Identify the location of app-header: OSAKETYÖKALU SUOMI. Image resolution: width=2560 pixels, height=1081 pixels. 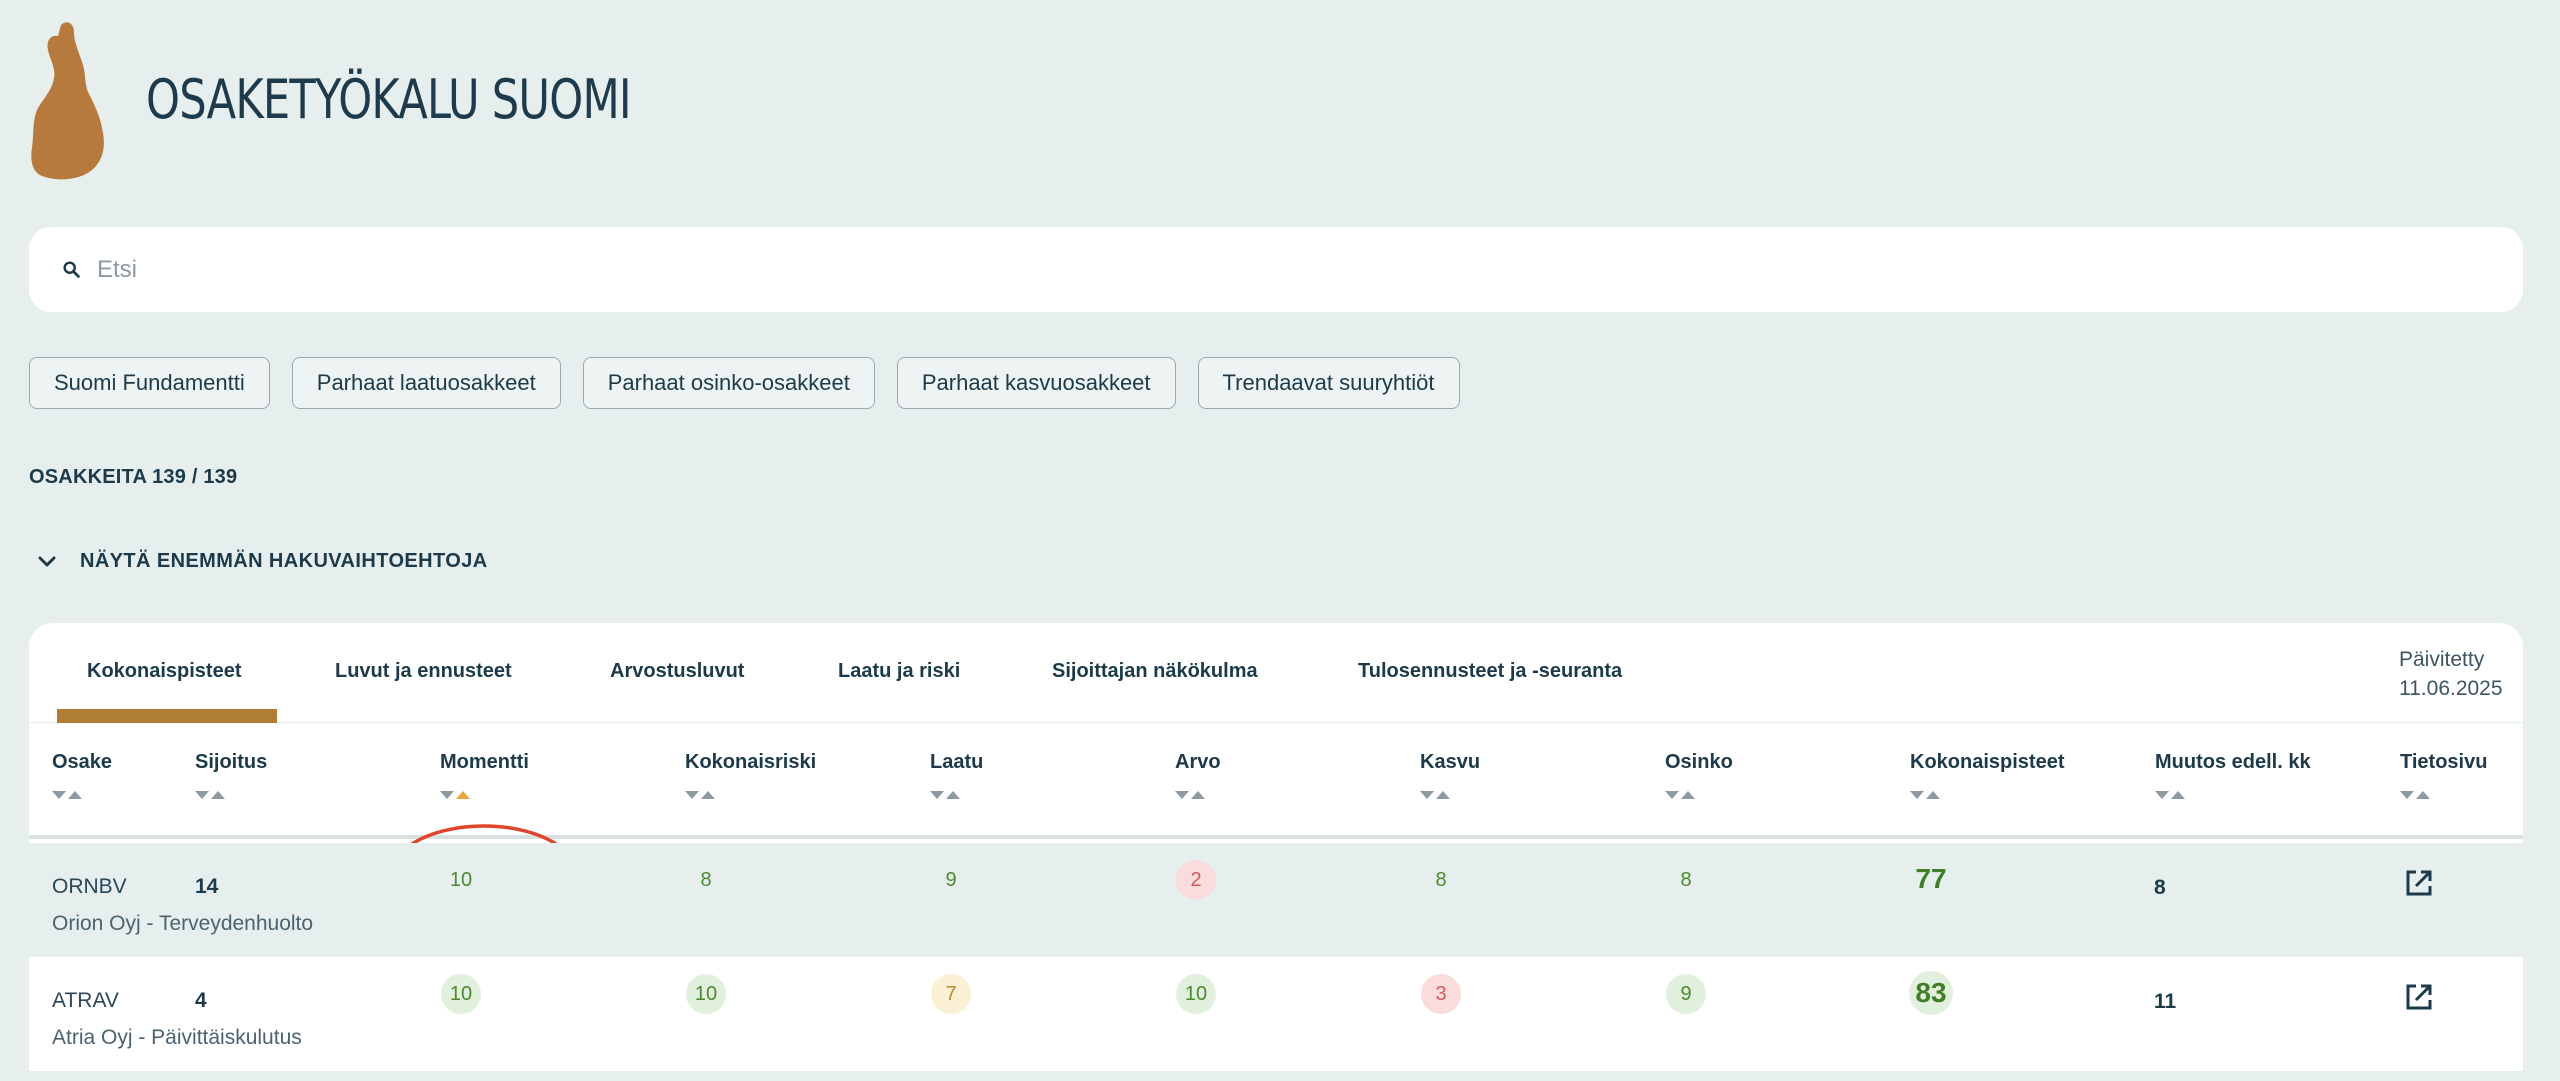
(378, 102).